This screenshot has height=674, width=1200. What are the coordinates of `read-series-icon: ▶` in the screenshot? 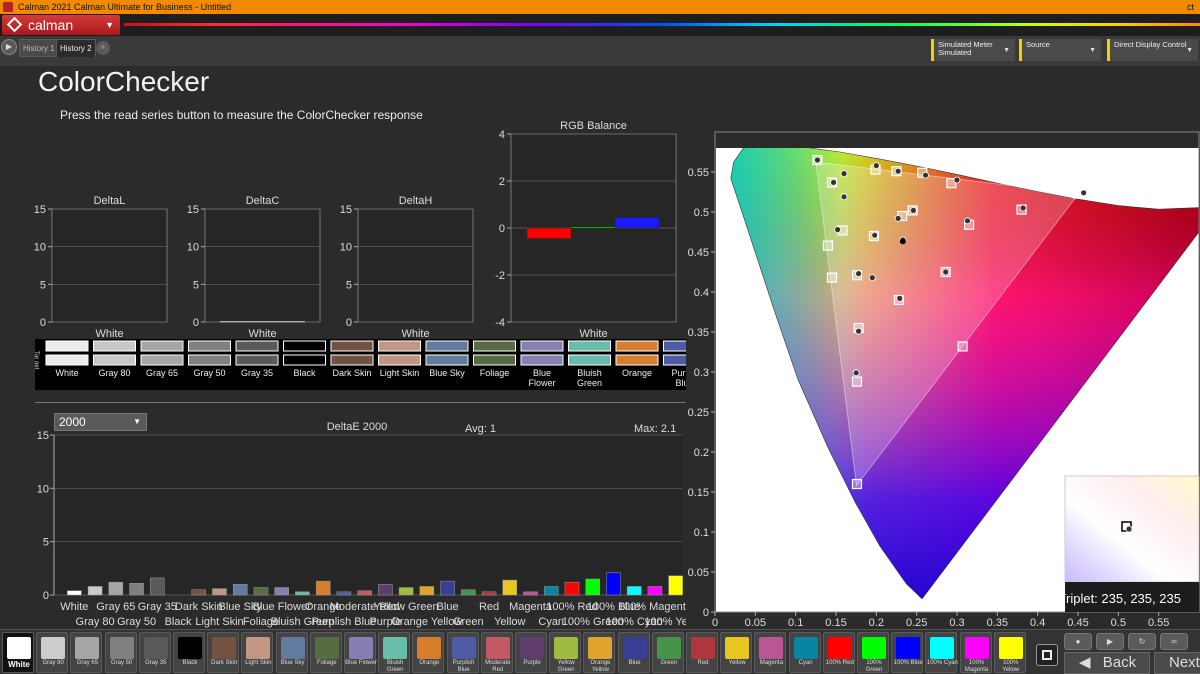 It's located at (1110, 641).